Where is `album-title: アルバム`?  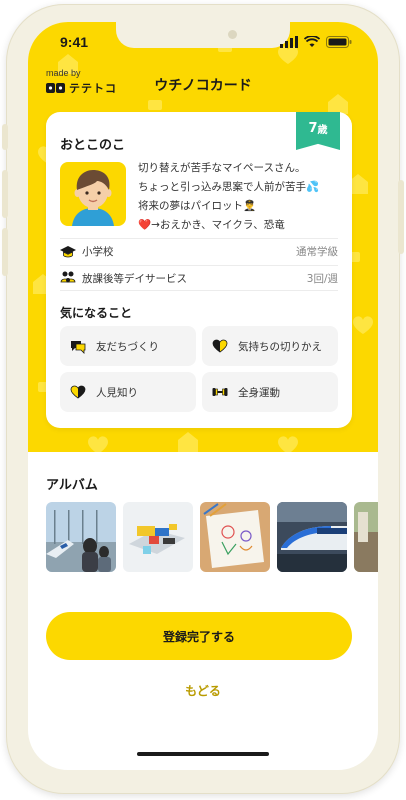
album-title: アルバム is located at coordinates (72, 485).